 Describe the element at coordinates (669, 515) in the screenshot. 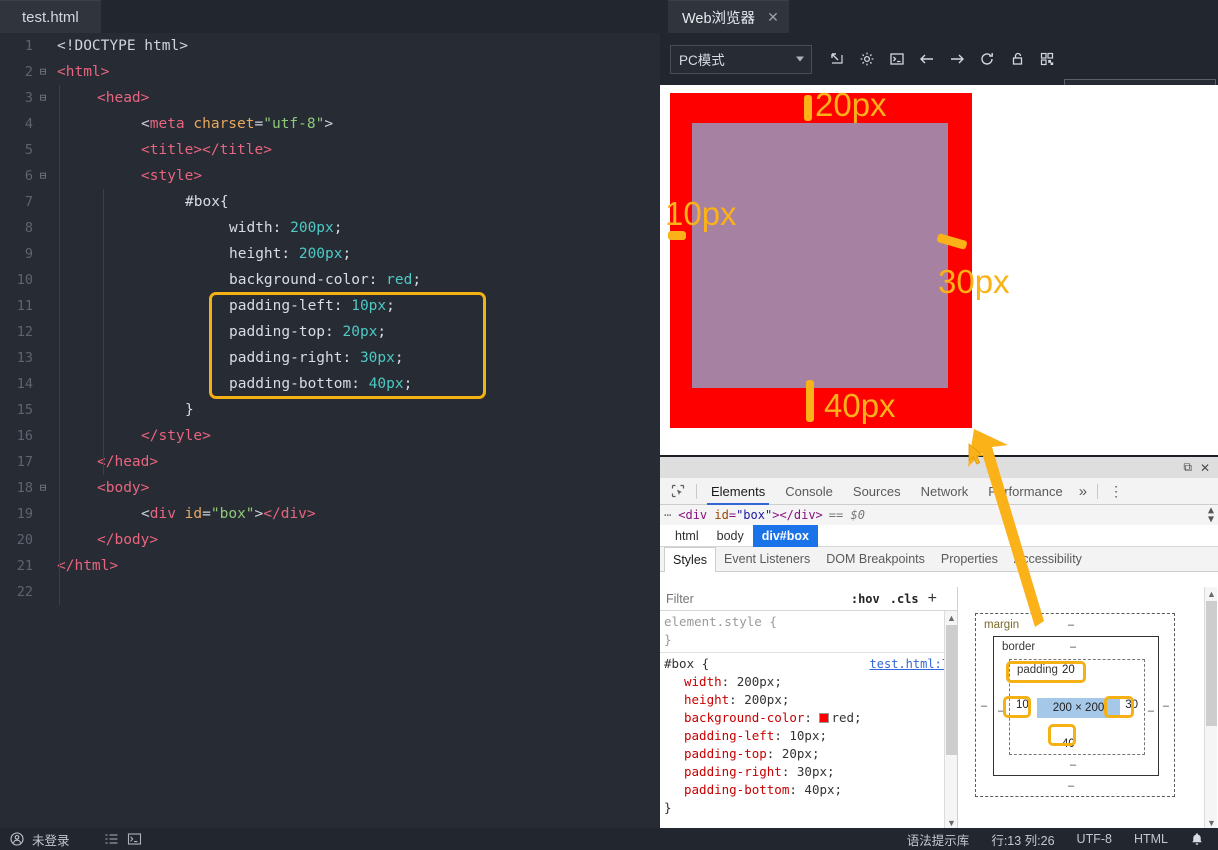

I see `ellipsis-icon: ⋯` at that location.